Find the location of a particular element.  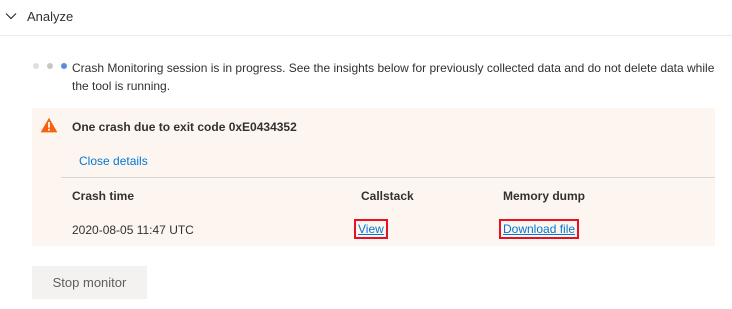

column-header-memory-dump: Memory dump is located at coordinates (544, 196).